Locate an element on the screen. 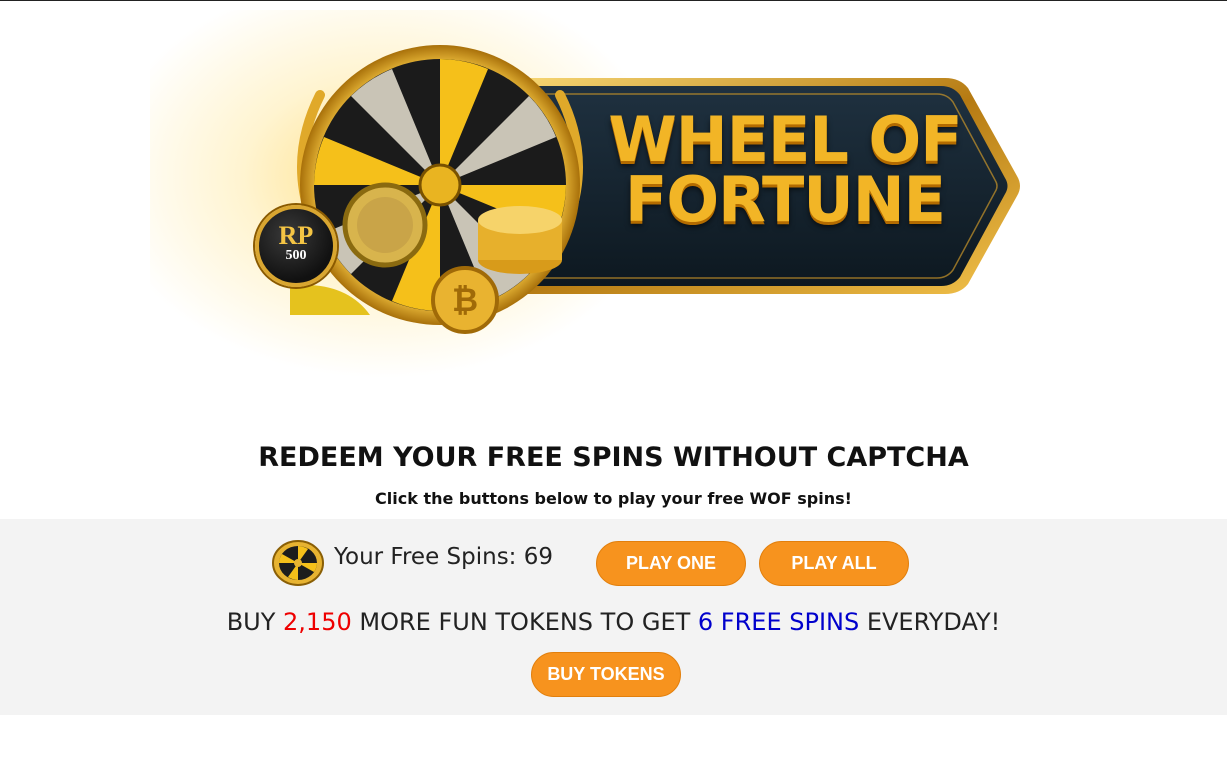  banner-title-line1: WHEEL OF is located at coordinates (785, 139).